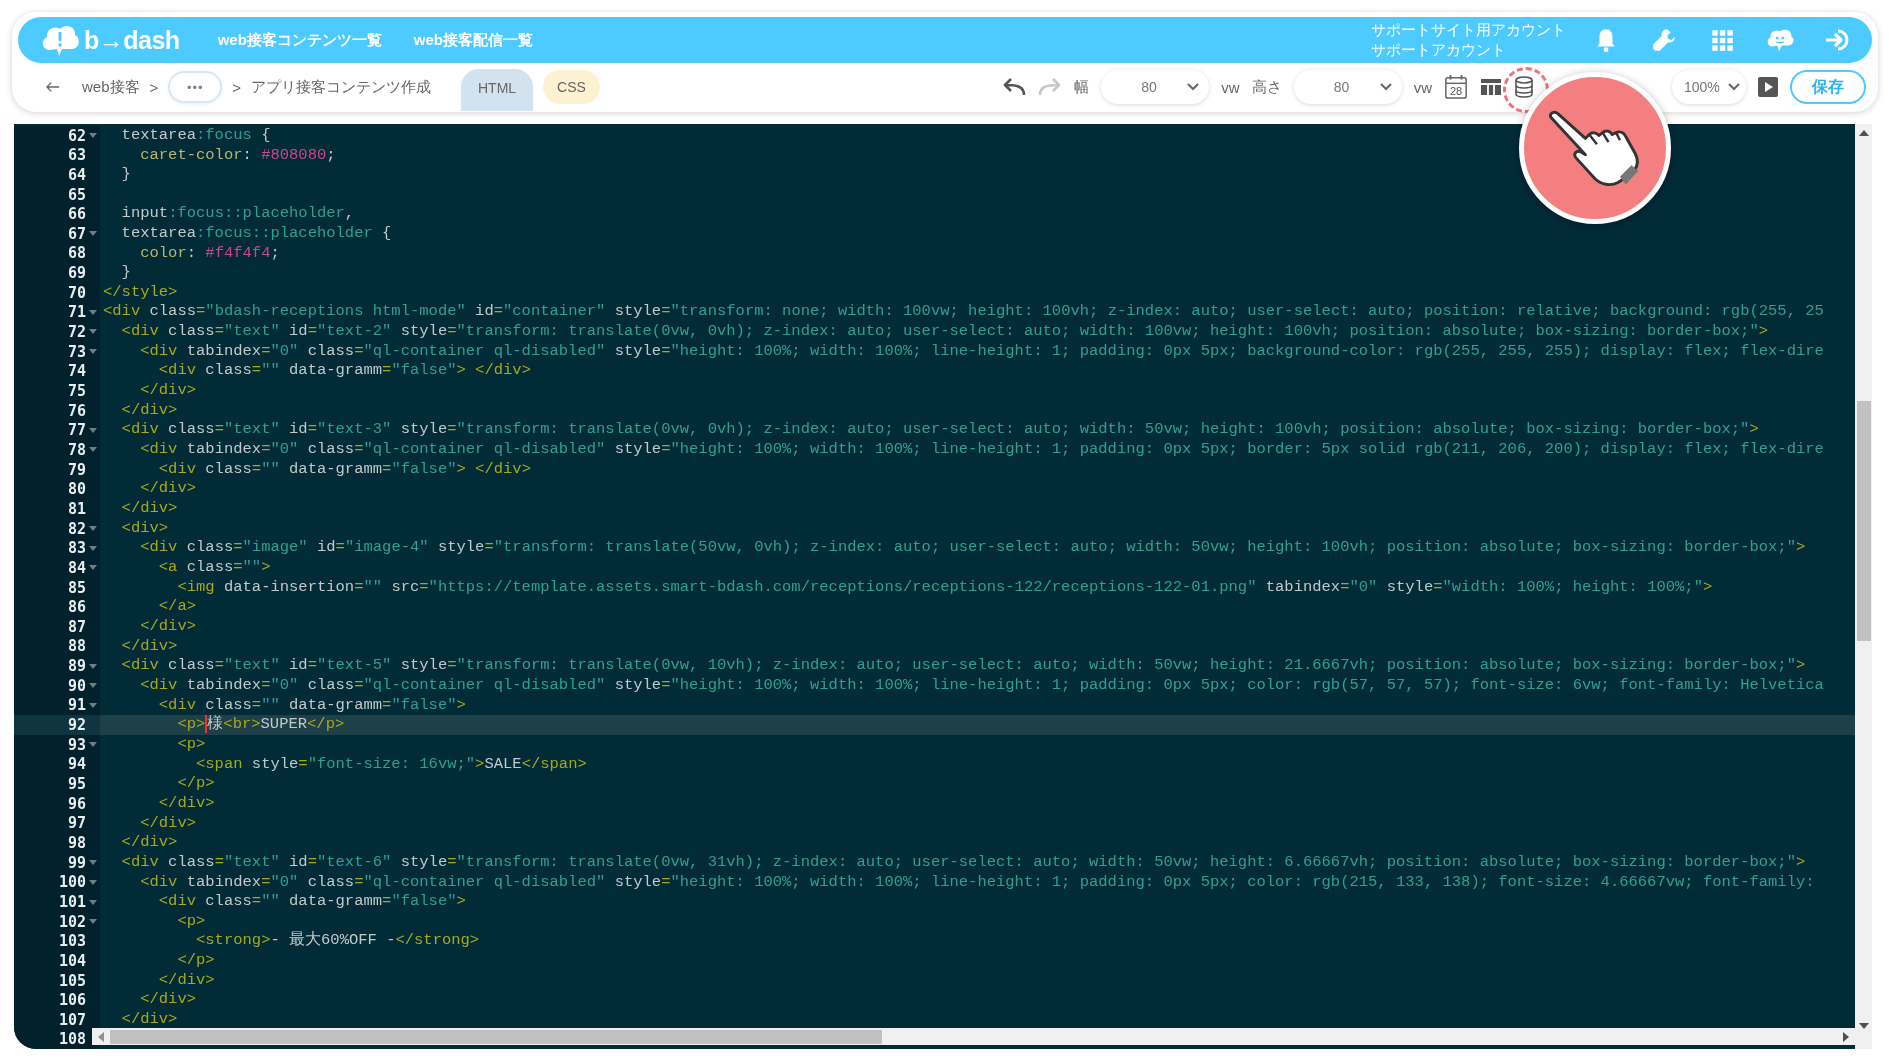 This screenshot has width=1890, height=1063. What do you see at coordinates (76, 489) in the screenshot?
I see `line-number: 80` at bounding box center [76, 489].